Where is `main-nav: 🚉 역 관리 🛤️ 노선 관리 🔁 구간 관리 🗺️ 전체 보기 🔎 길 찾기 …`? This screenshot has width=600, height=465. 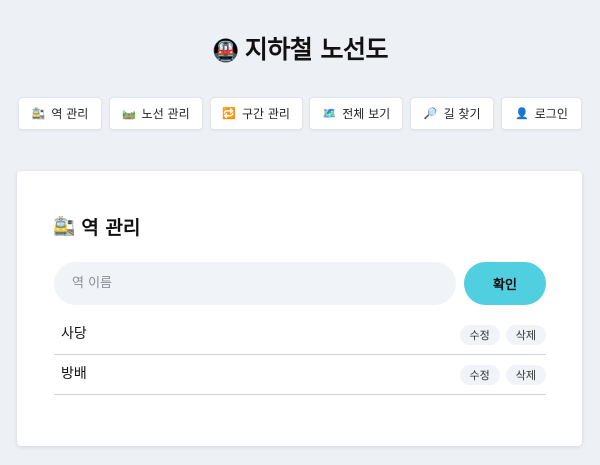
main-nav: 🚉 역 관리 🛤️ 노선 관리 🔁 구간 관리 🗺️ 전체 보기 🔎 길 찾기 … is located at coordinates (300, 113).